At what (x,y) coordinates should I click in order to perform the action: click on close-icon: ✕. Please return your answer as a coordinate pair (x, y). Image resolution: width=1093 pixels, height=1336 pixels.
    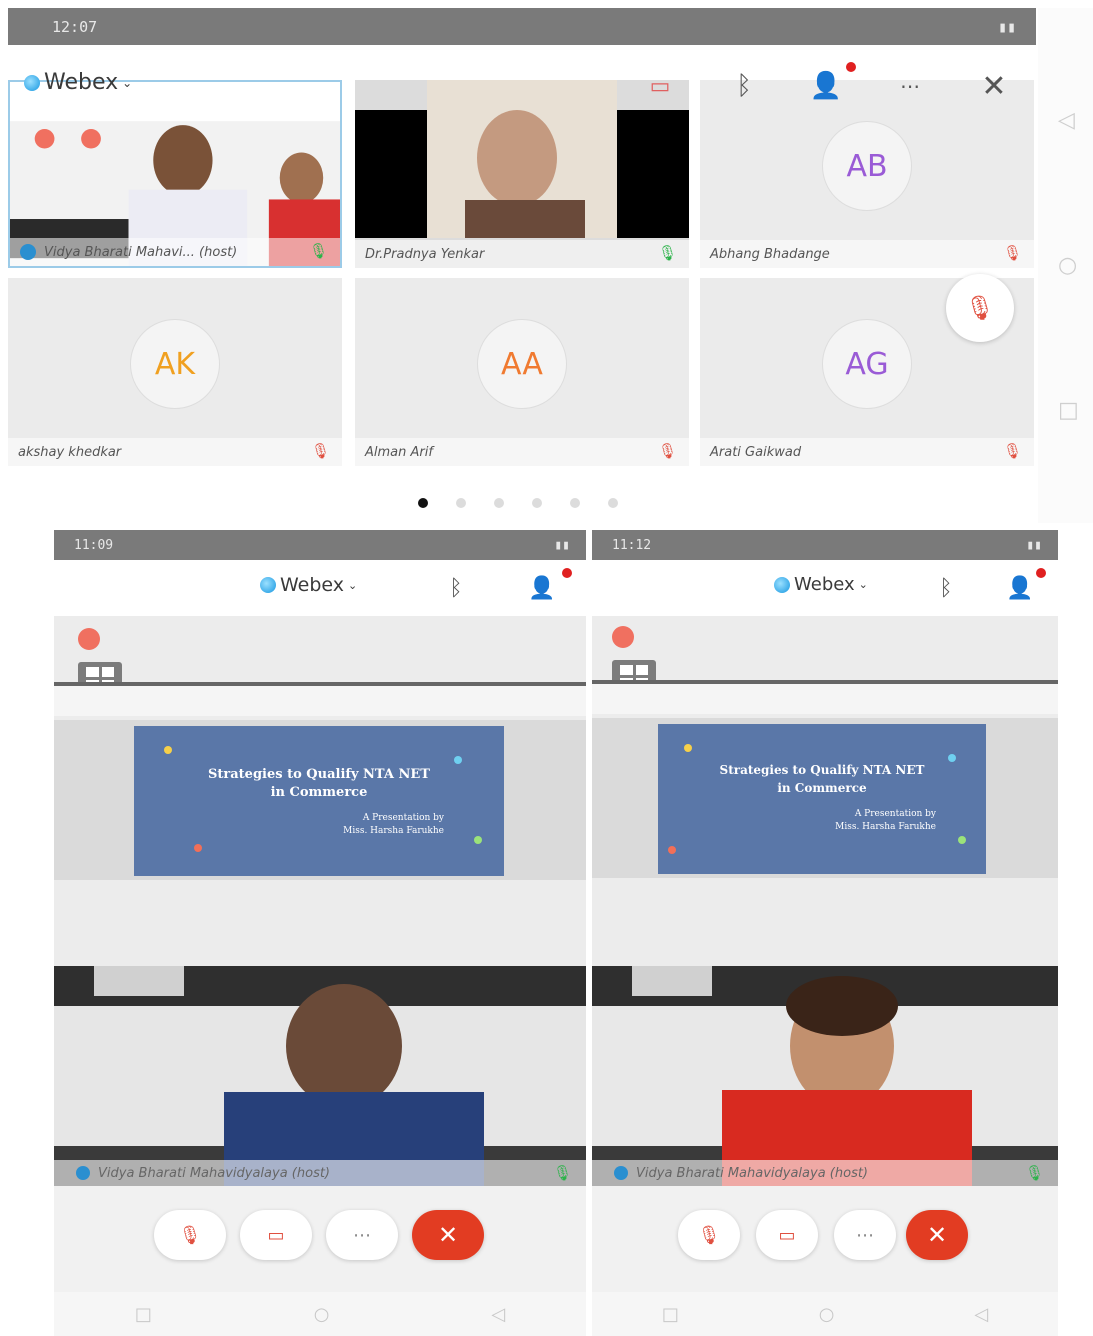
    Looking at the image, I should click on (994, 86).